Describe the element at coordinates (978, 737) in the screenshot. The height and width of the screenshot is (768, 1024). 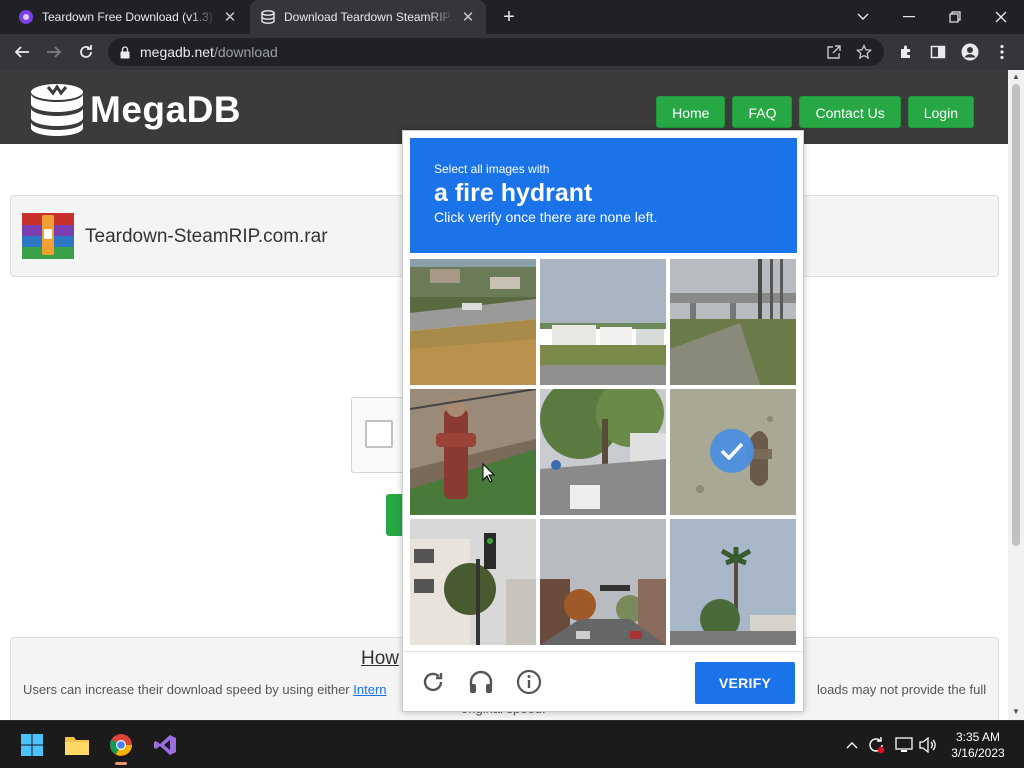
I see `clock-time: 3:35 AM` at that location.